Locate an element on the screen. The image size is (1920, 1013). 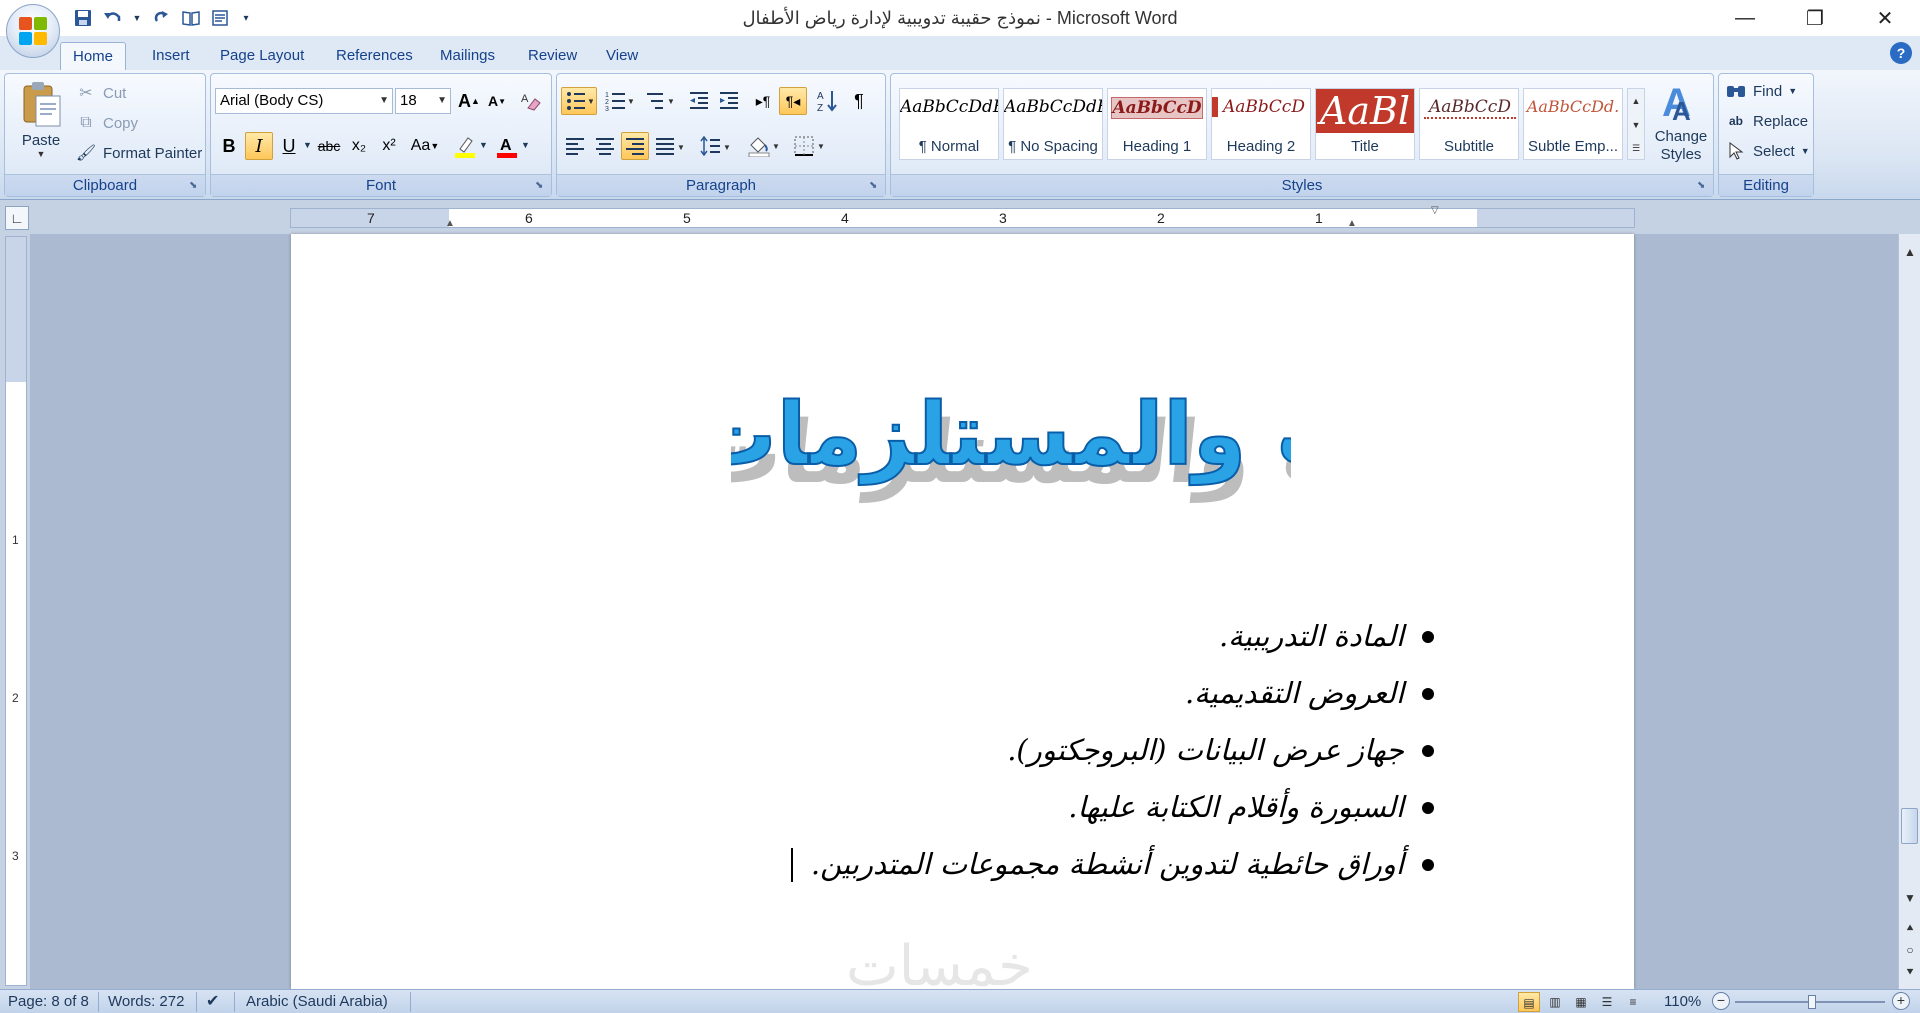
select-button: Select ▼ is located at coordinates (1767, 151).